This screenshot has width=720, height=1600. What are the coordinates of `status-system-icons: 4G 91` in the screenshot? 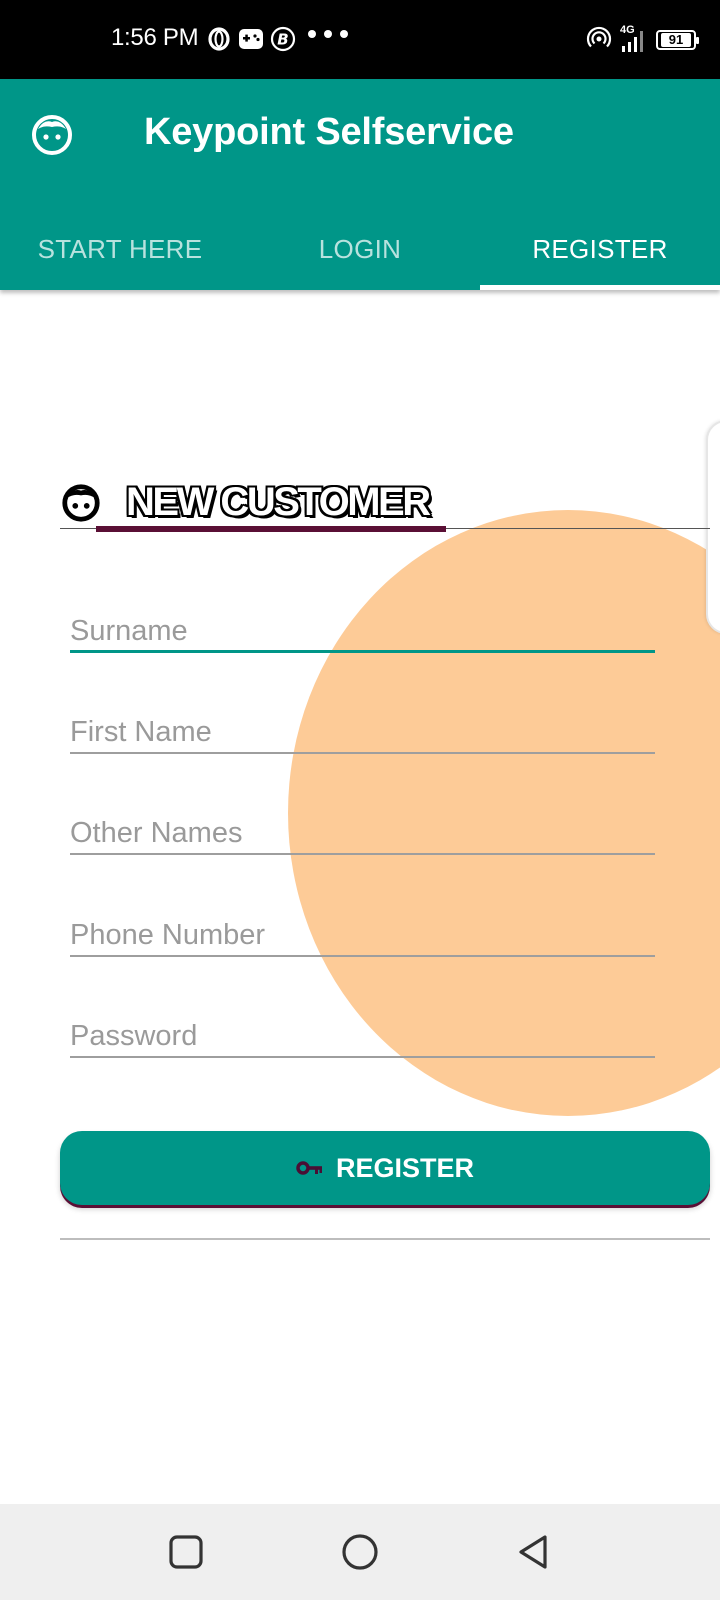 It's located at (642, 39).